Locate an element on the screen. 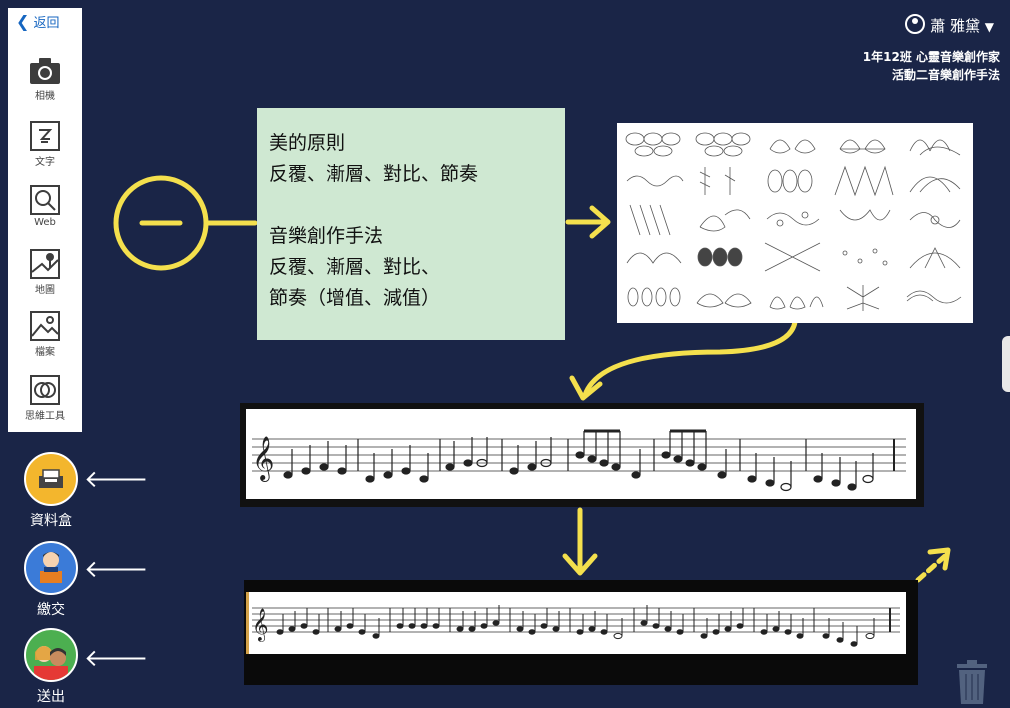 Image resolution: width=1010 pixels, height=708 pixels. music-score-variation: 𝄞 is located at coordinates (581, 632).